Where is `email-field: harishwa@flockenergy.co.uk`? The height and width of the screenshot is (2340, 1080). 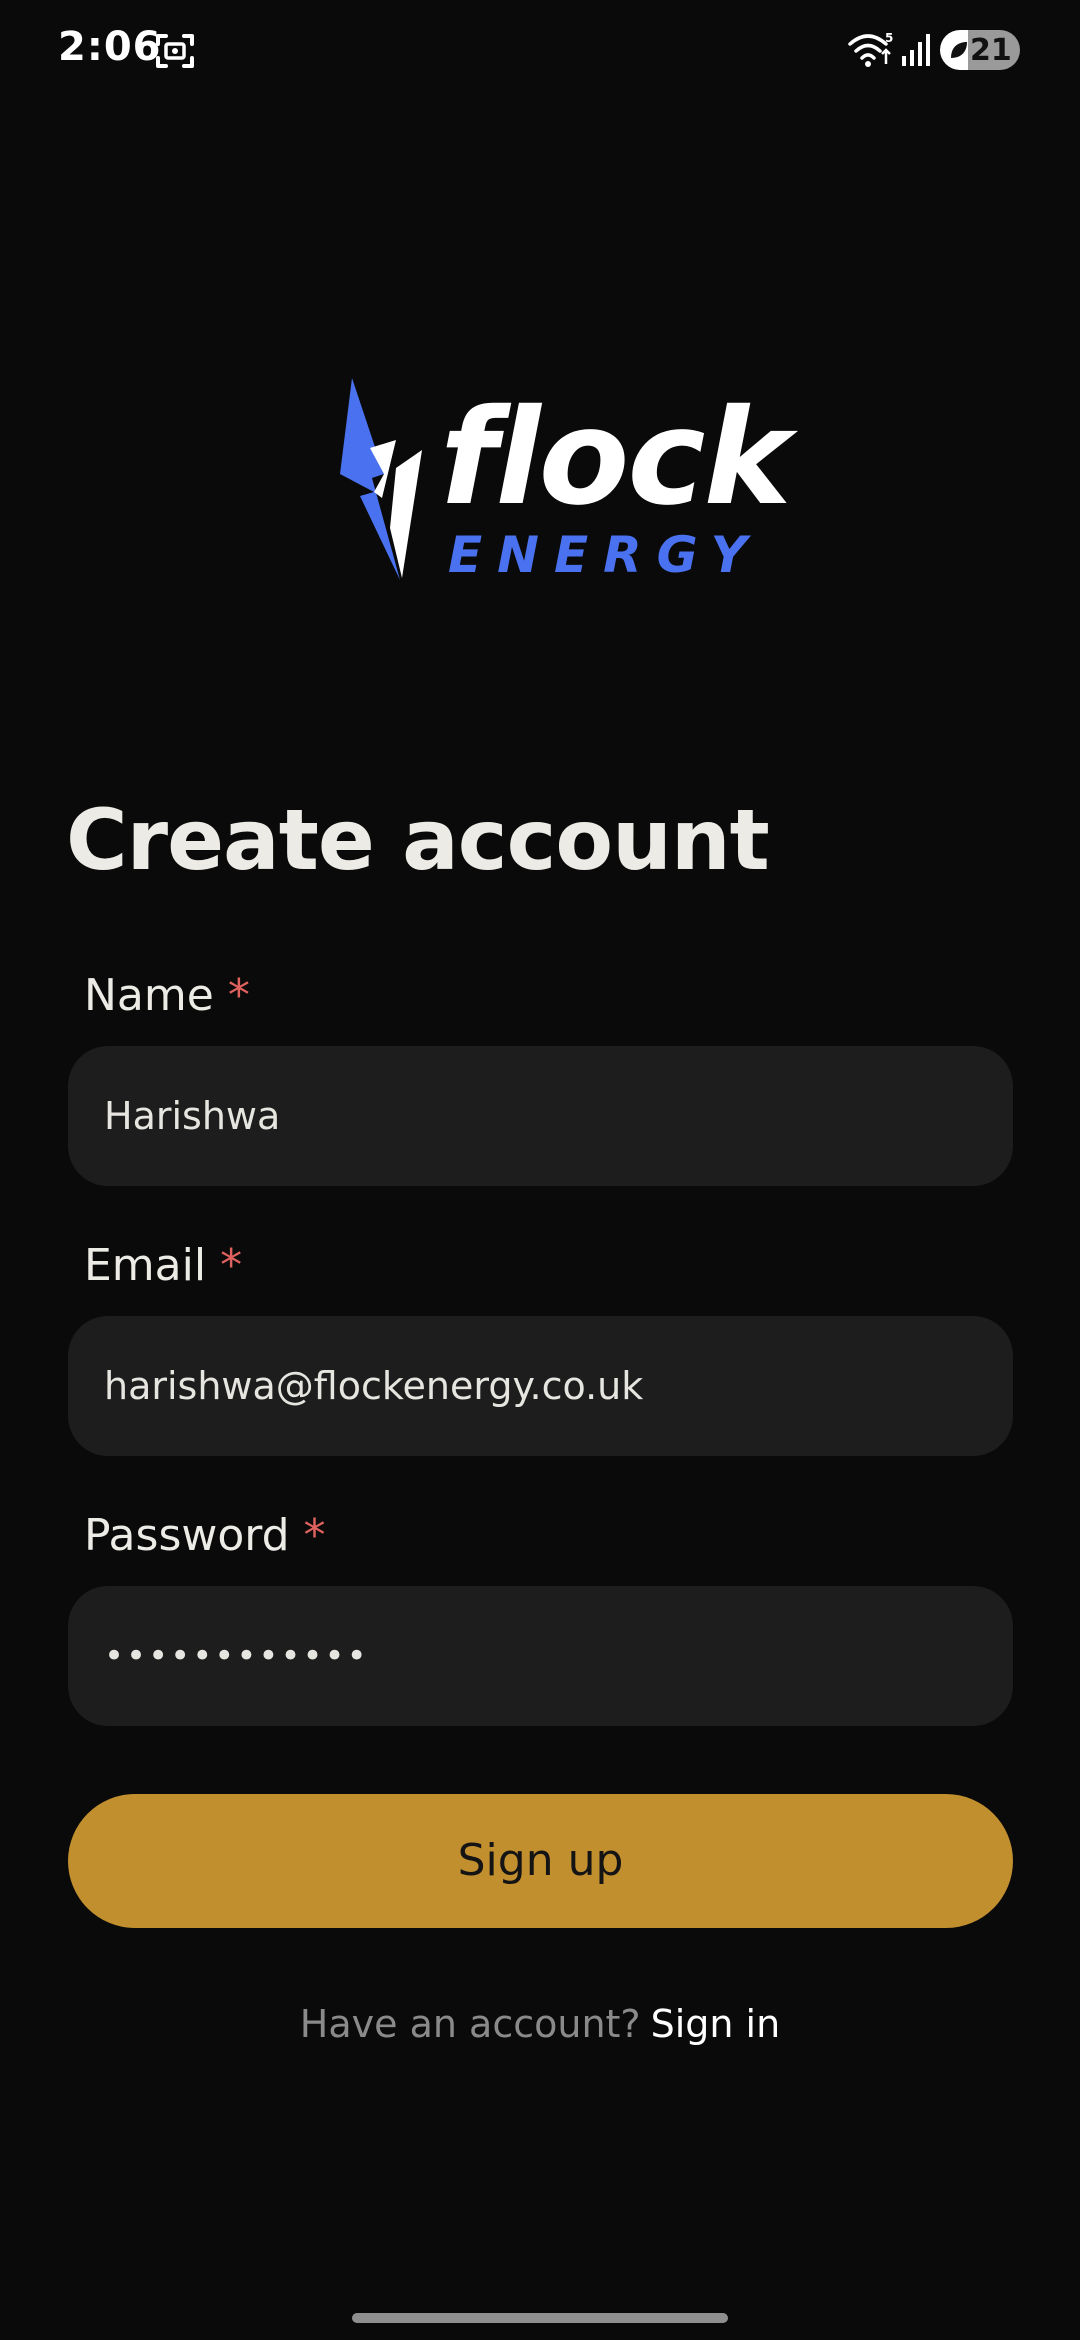
email-field: harishwa@flockenergy.co.uk is located at coordinates (540, 1386).